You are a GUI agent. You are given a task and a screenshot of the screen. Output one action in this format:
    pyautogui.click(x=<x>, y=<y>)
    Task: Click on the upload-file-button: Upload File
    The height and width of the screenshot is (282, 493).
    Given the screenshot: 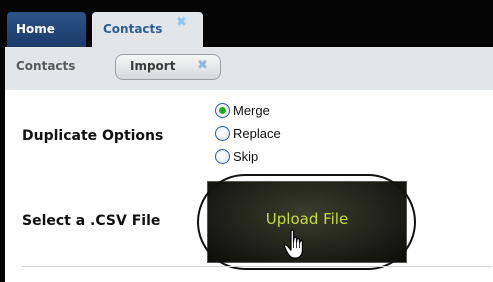 What is the action you would take?
    pyautogui.click(x=307, y=222)
    